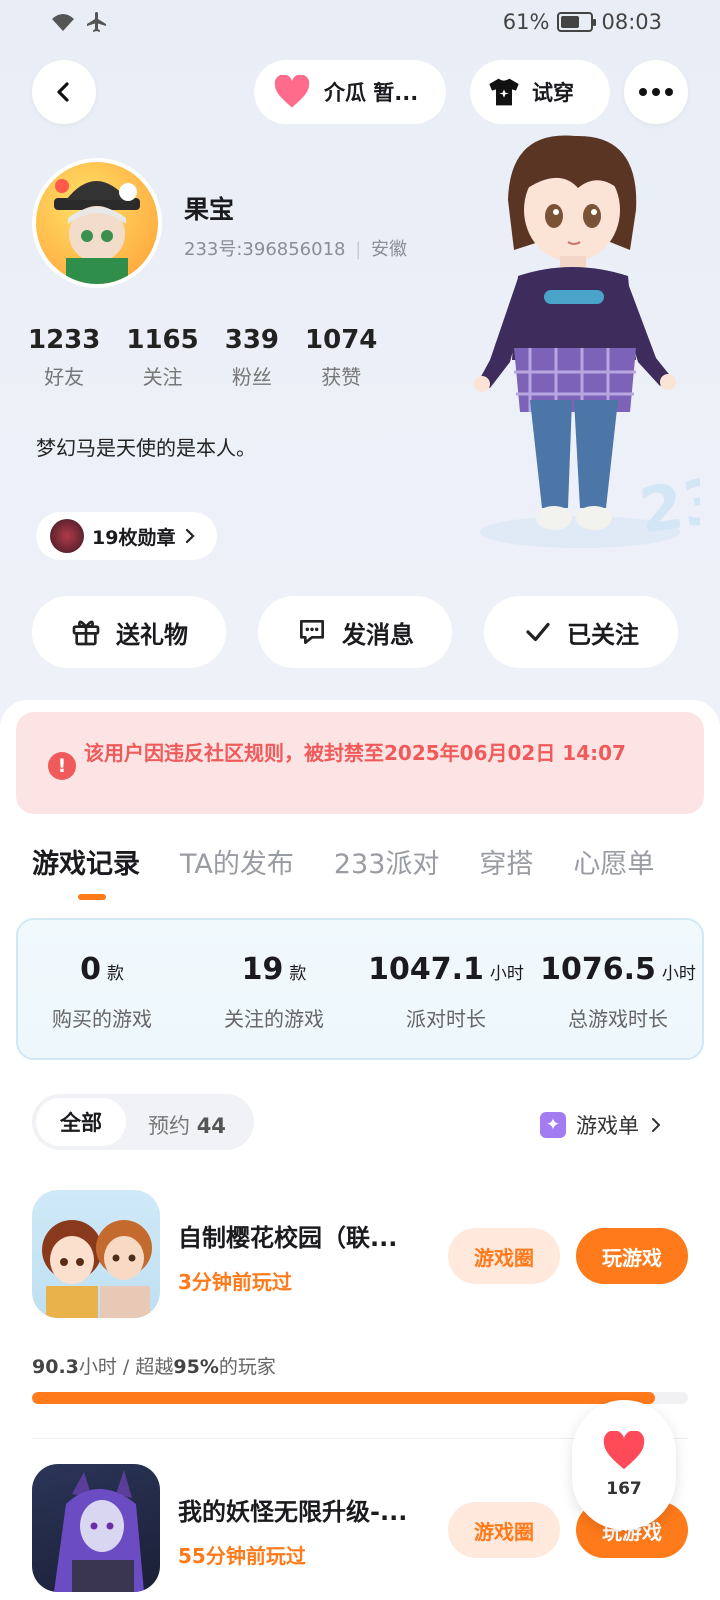 The width and height of the screenshot is (720, 1600). I want to click on game-icon-art, so click(99, 1531).